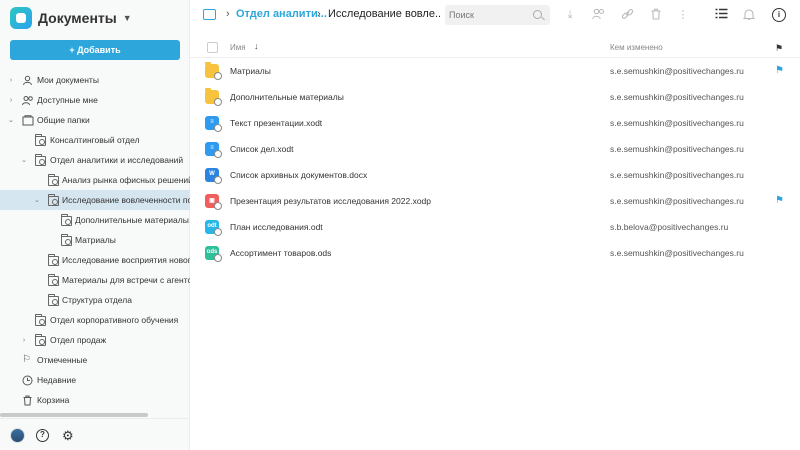  What do you see at coordinates (57, 380) in the screenshot?
I see `tree-item-label: Недавние` at bounding box center [57, 380].